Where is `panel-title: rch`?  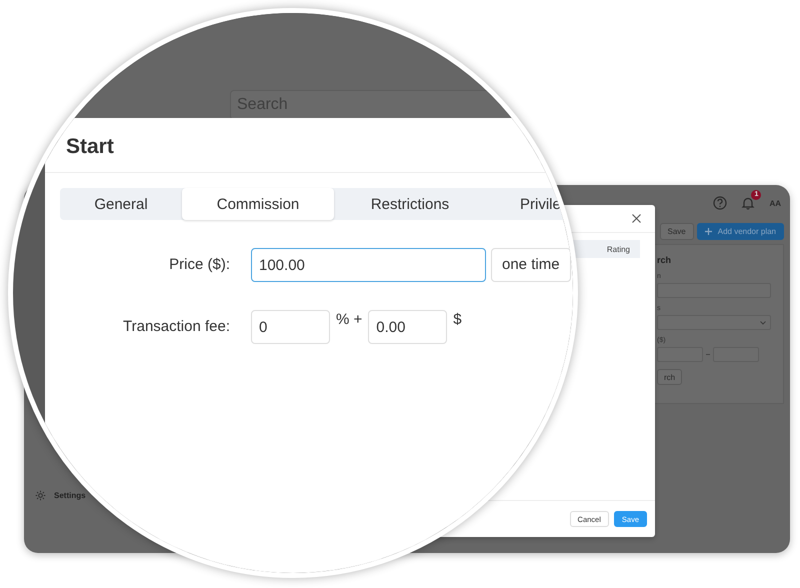 panel-title: rch is located at coordinates (664, 260).